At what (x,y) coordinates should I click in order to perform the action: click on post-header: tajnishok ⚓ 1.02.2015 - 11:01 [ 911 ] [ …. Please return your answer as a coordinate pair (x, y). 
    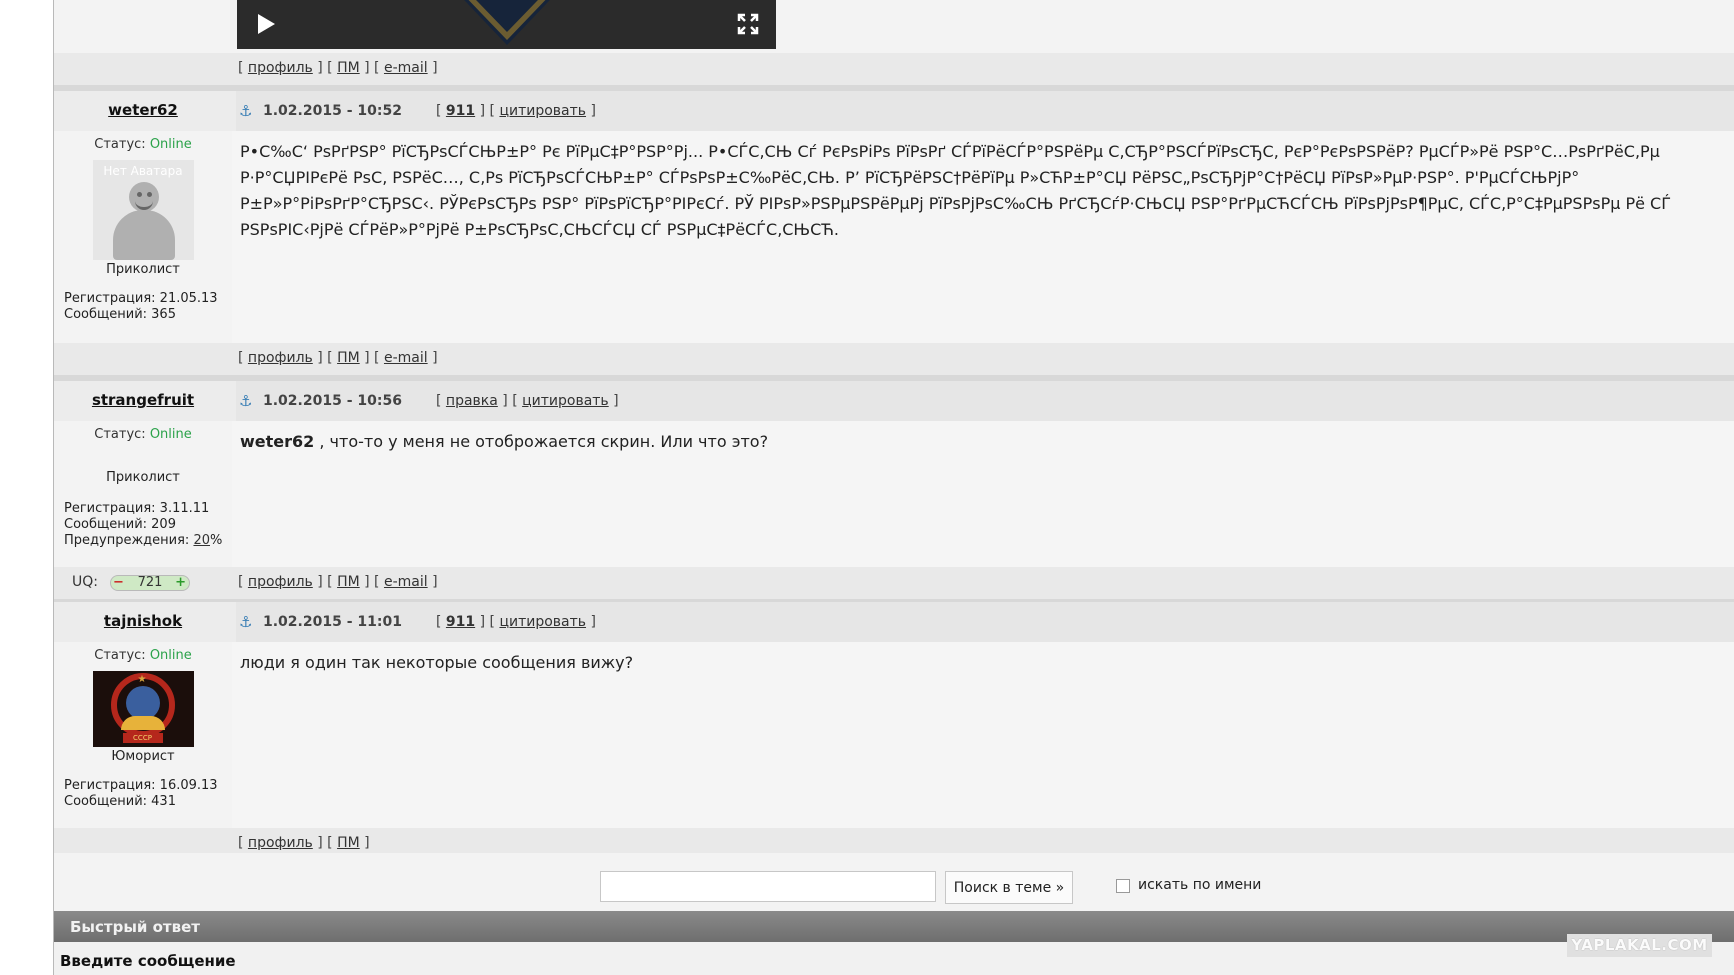
    Looking at the image, I should click on (894, 622).